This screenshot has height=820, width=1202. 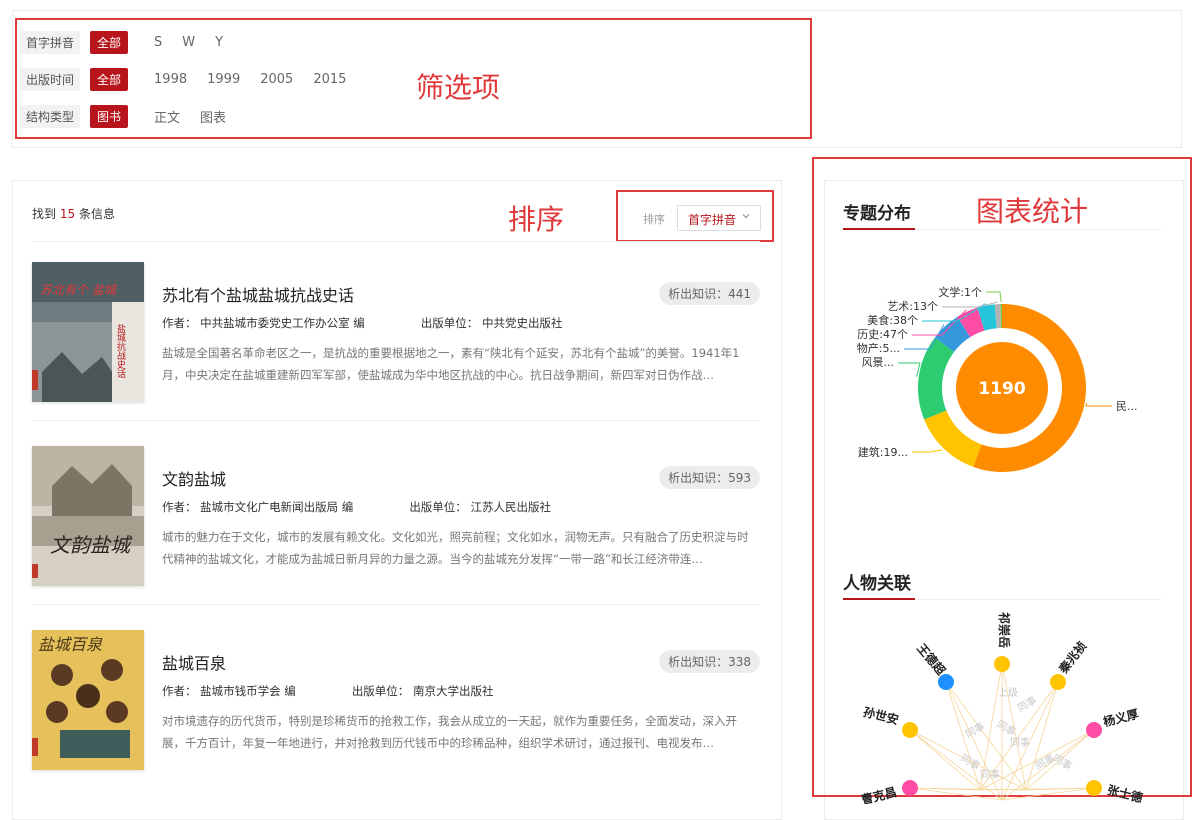 What do you see at coordinates (258, 294) in the screenshot?
I see `book-title: 苏北有个盐城盐城抗战史话` at bounding box center [258, 294].